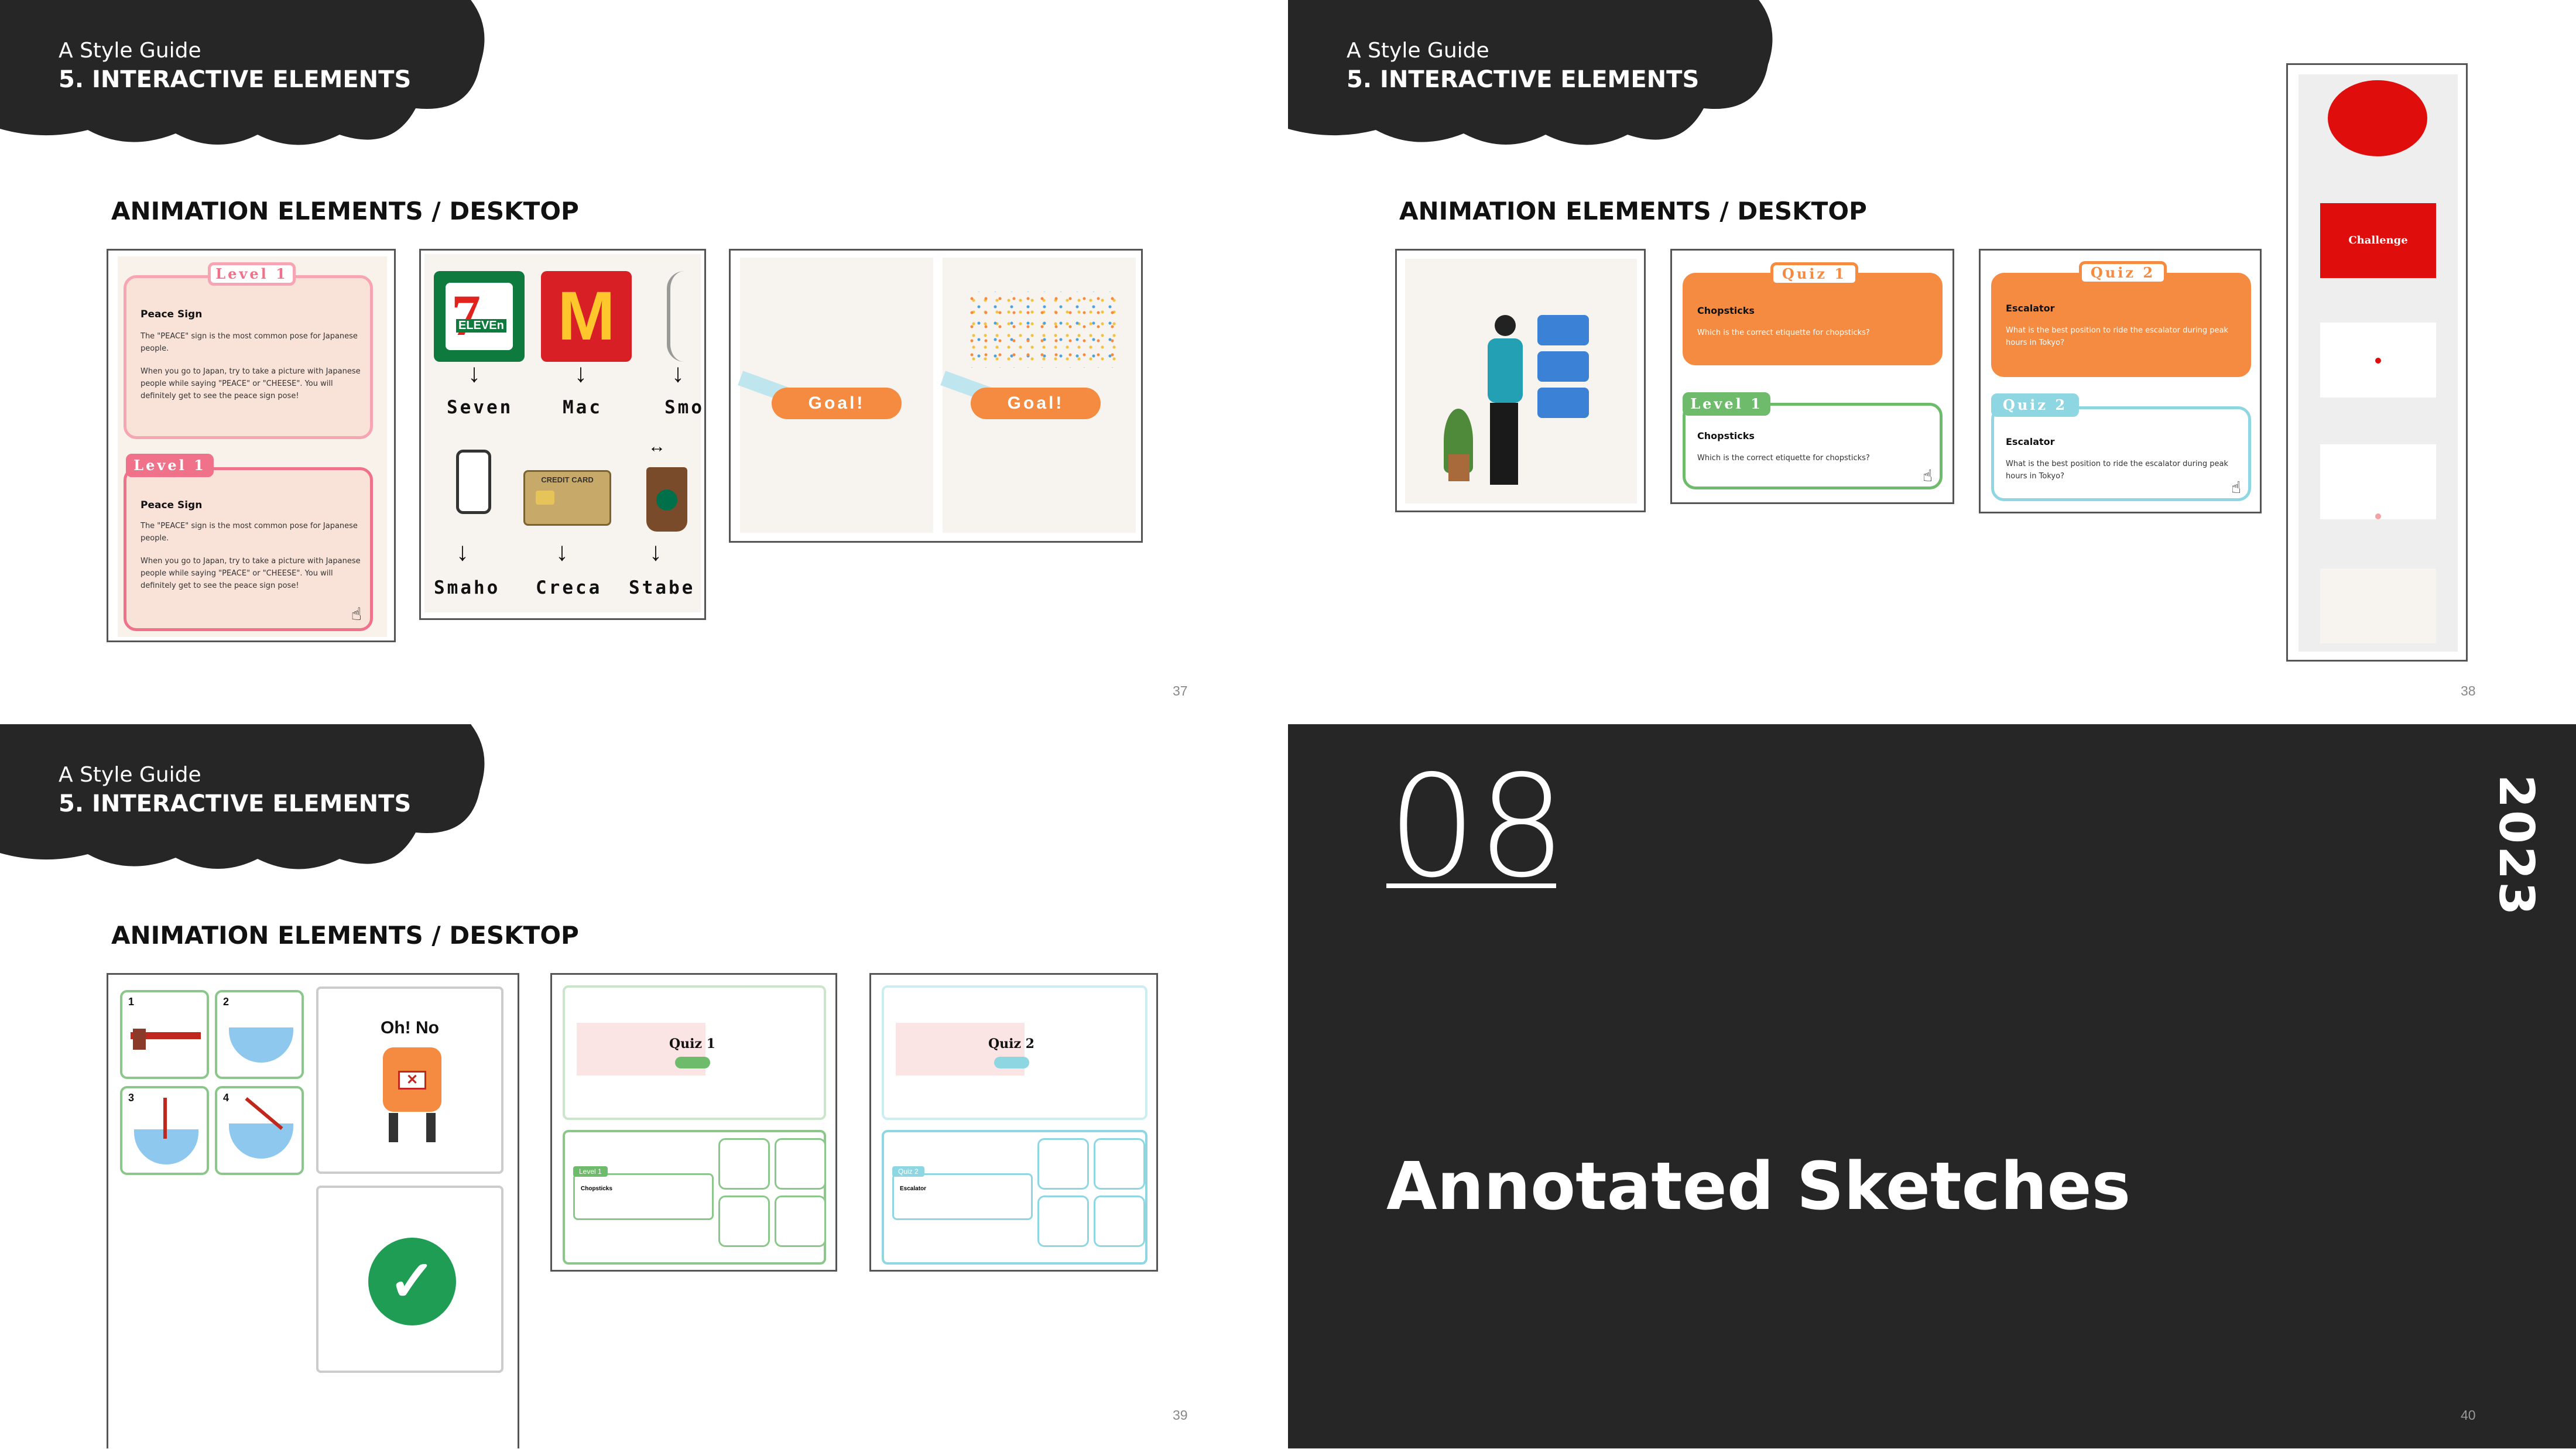 The height and width of the screenshot is (1449, 2576). I want to click on credit-card-icon: CREDIT CARD, so click(567, 498).